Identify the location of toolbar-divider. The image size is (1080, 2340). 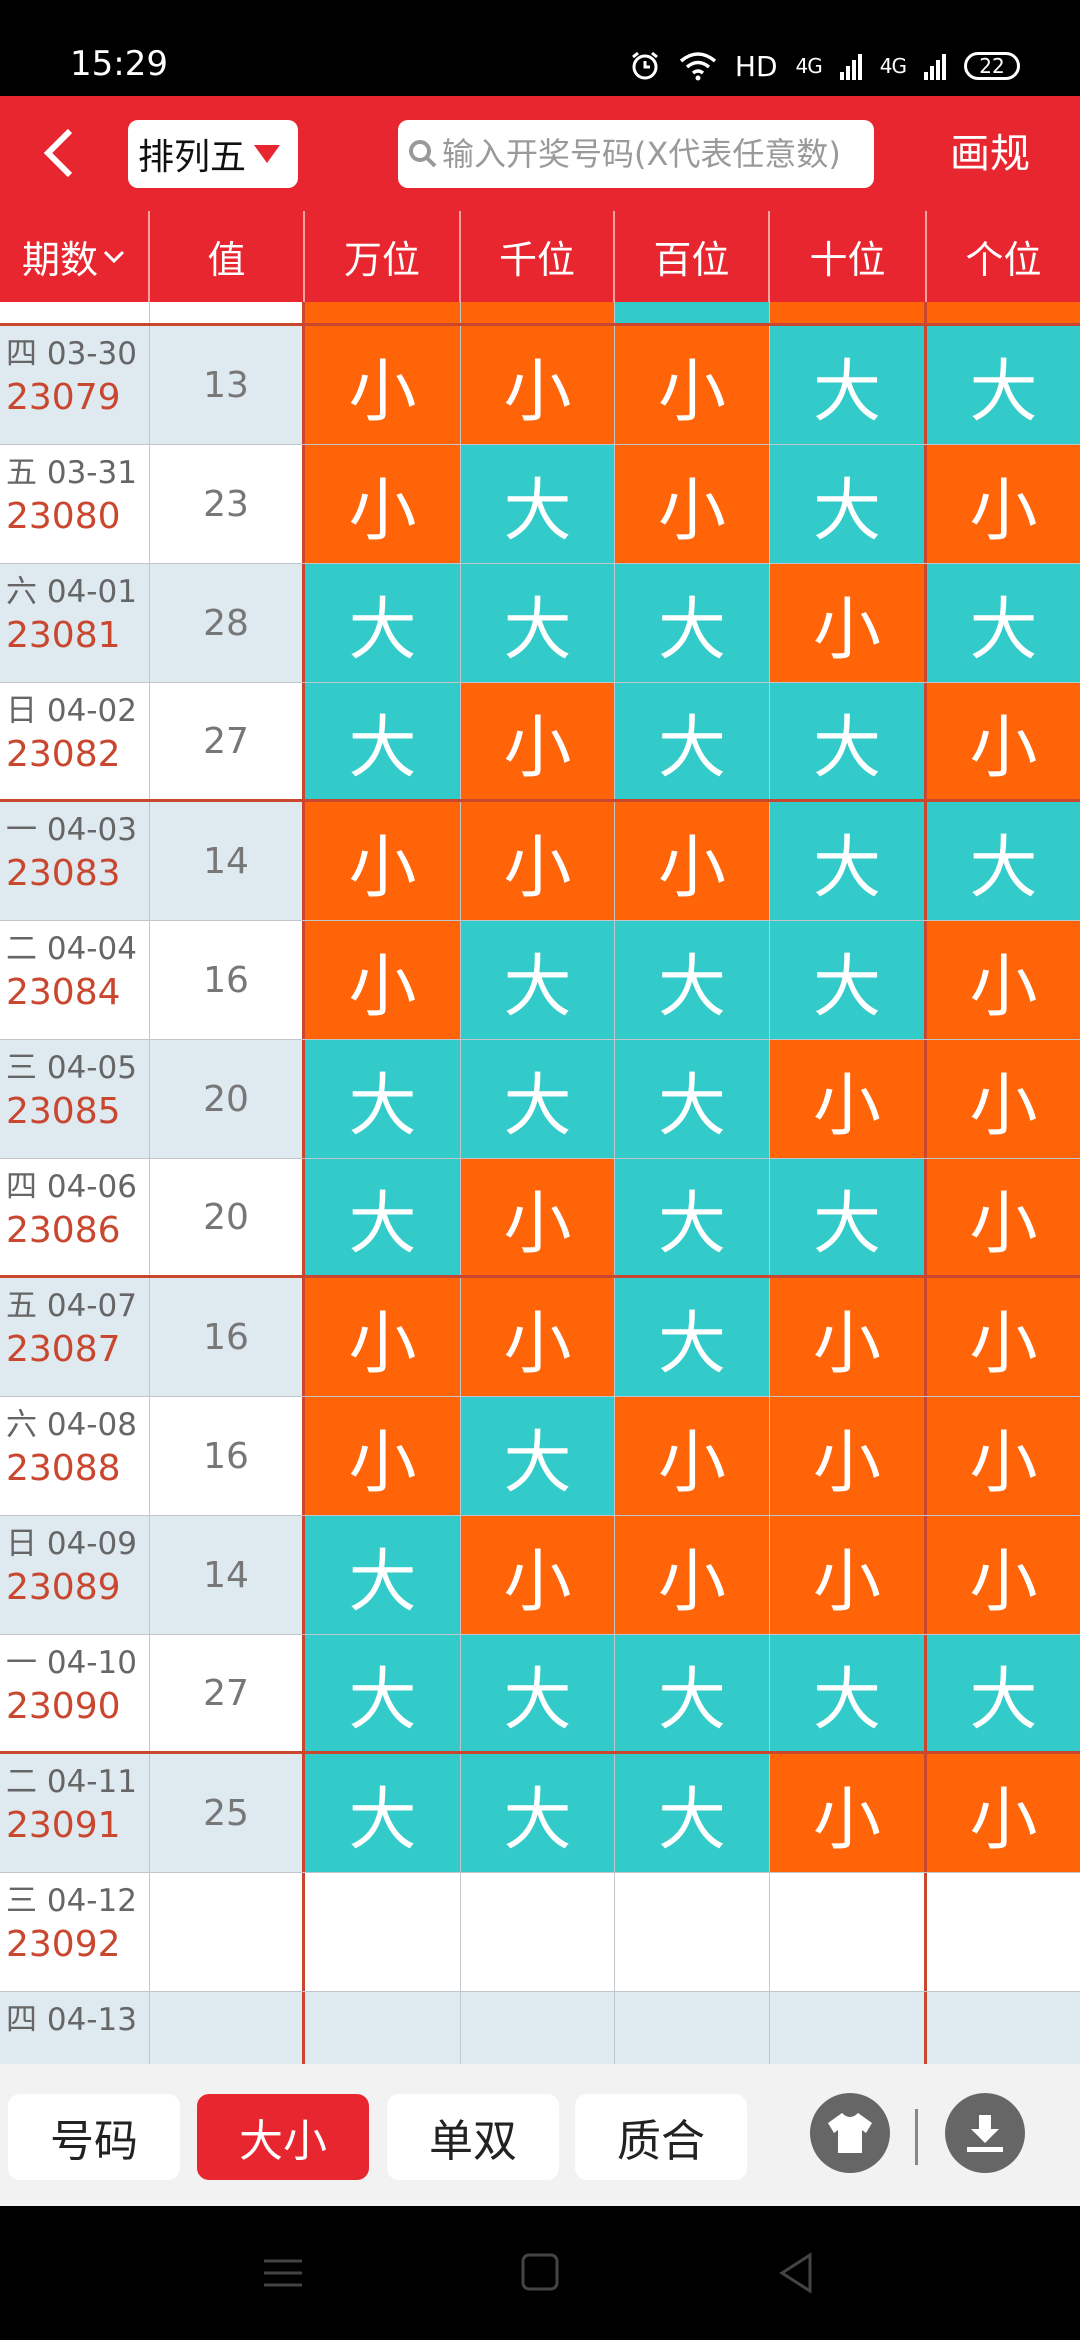
(916, 2137).